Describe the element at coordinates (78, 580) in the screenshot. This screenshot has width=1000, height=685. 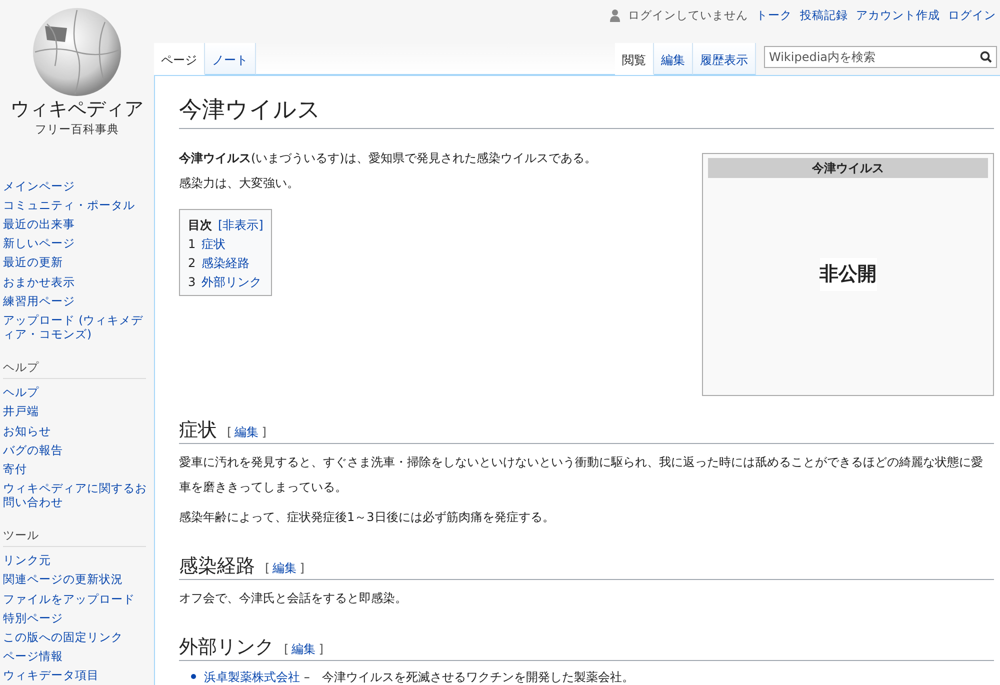
I see `sidebar-link: 関連ページの更新状況` at that location.